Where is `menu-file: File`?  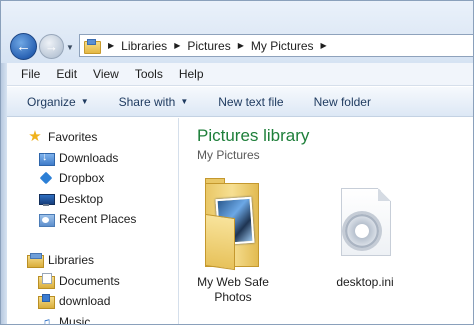 menu-file: File is located at coordinates (30, 74).